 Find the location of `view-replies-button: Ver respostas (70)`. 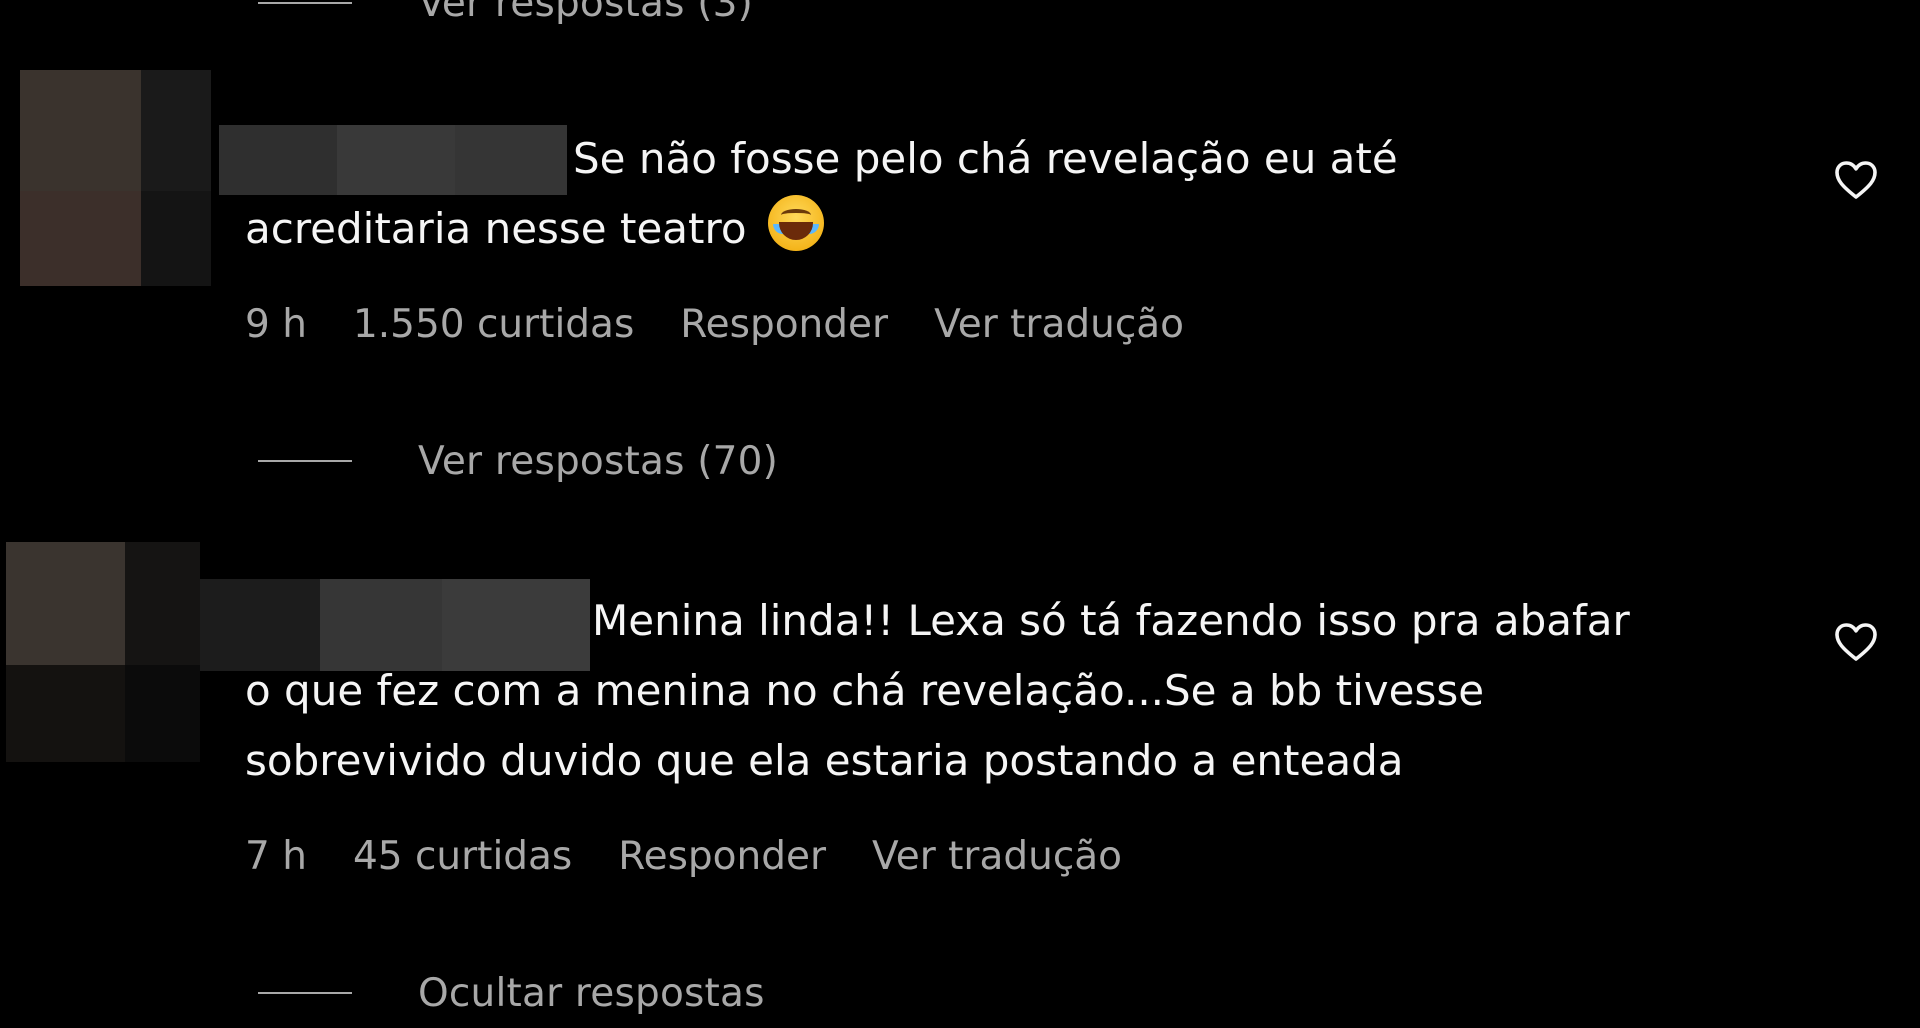

view-replies-button: Ver respostas (70) is located at coordinates (518, 461).